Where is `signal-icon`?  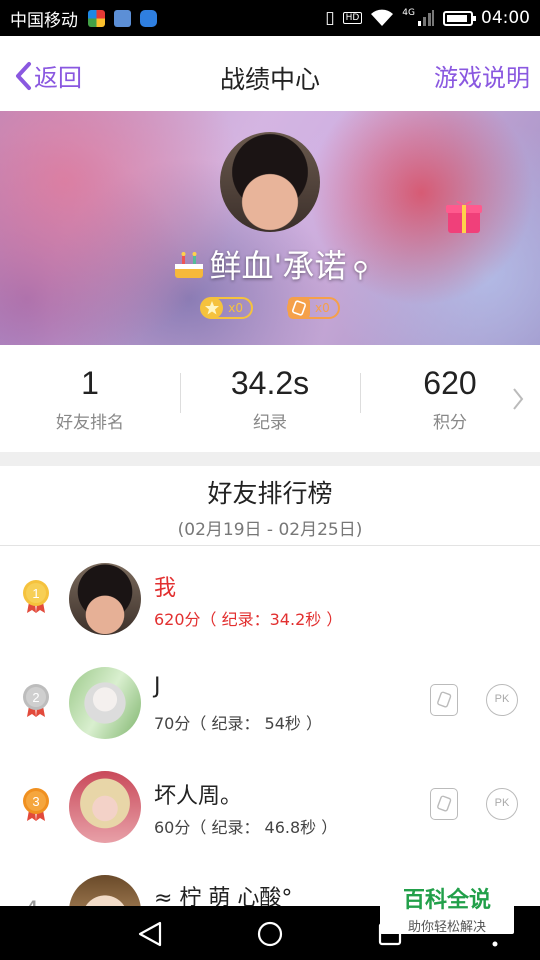
signal-icon is located at coordinates (426, 18).